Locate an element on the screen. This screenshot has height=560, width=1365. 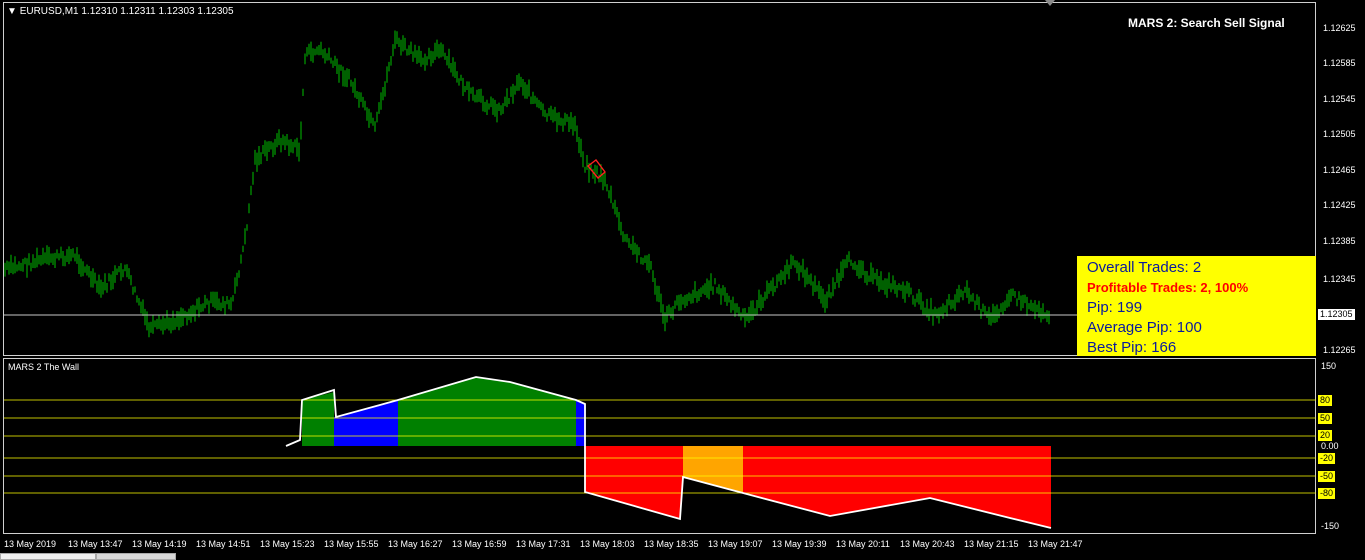
price-axis-label: 1.12345 is located at coordinates (1339, 279).